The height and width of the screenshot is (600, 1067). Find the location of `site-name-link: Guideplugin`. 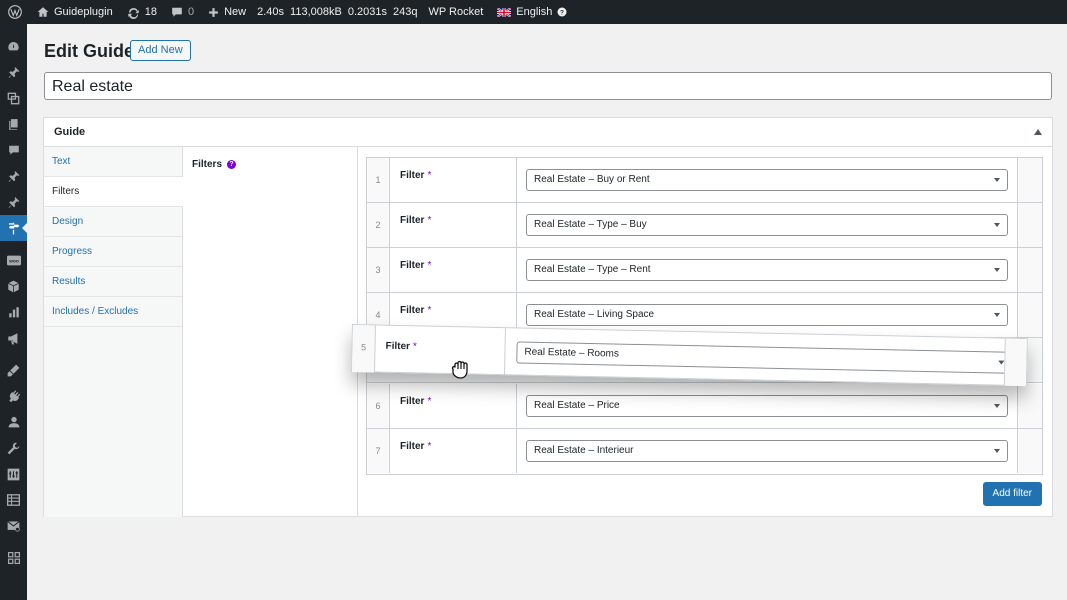

site-name-link: Guideplugin is located at coordinates (75, 12).